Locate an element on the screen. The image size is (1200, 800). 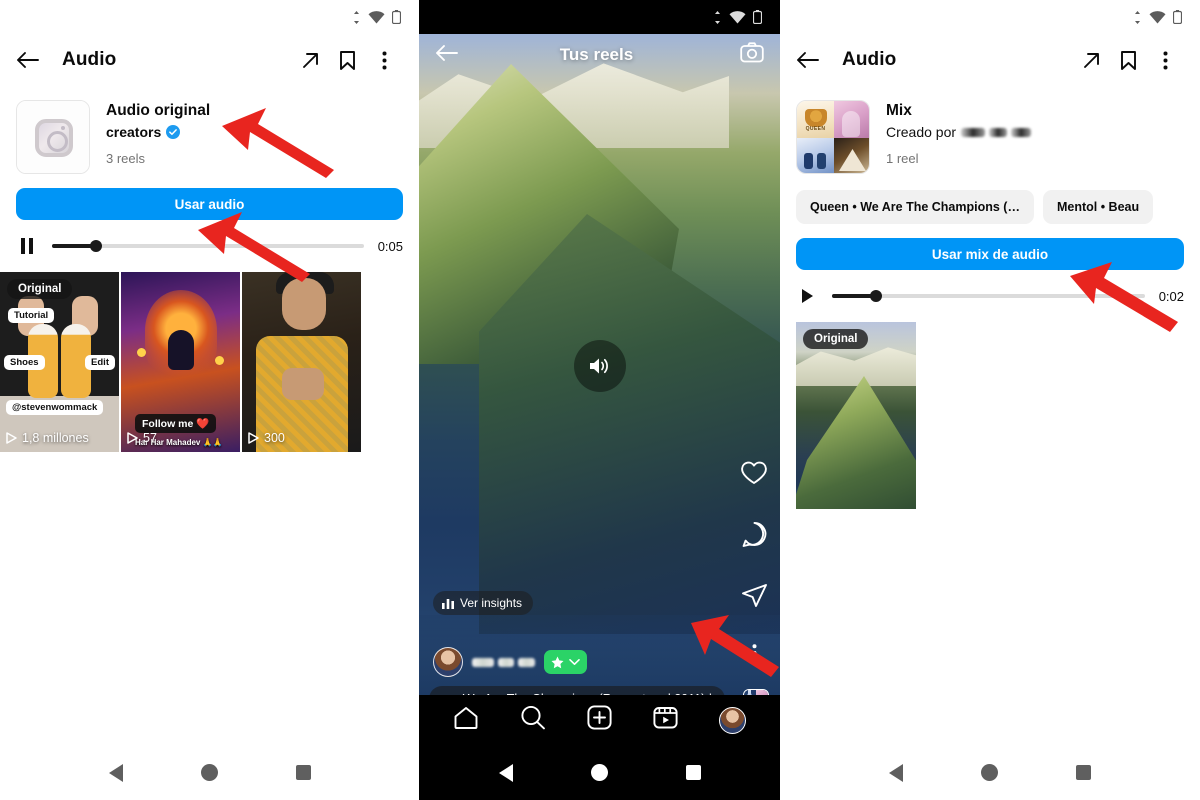
avatar is located at coordinates (448, 662).